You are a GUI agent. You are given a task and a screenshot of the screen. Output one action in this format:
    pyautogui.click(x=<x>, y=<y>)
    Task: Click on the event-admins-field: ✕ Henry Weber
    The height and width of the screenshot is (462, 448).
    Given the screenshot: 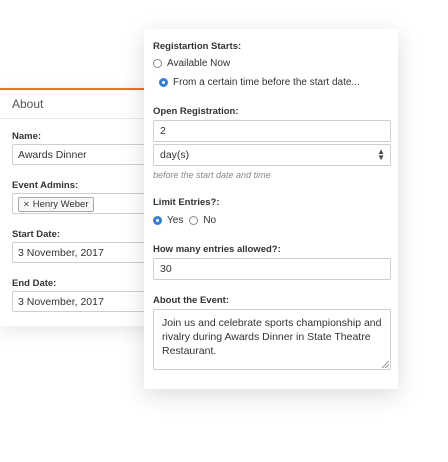 What is the action you would take?
    pyautogui.click(x=87, y=203)
    